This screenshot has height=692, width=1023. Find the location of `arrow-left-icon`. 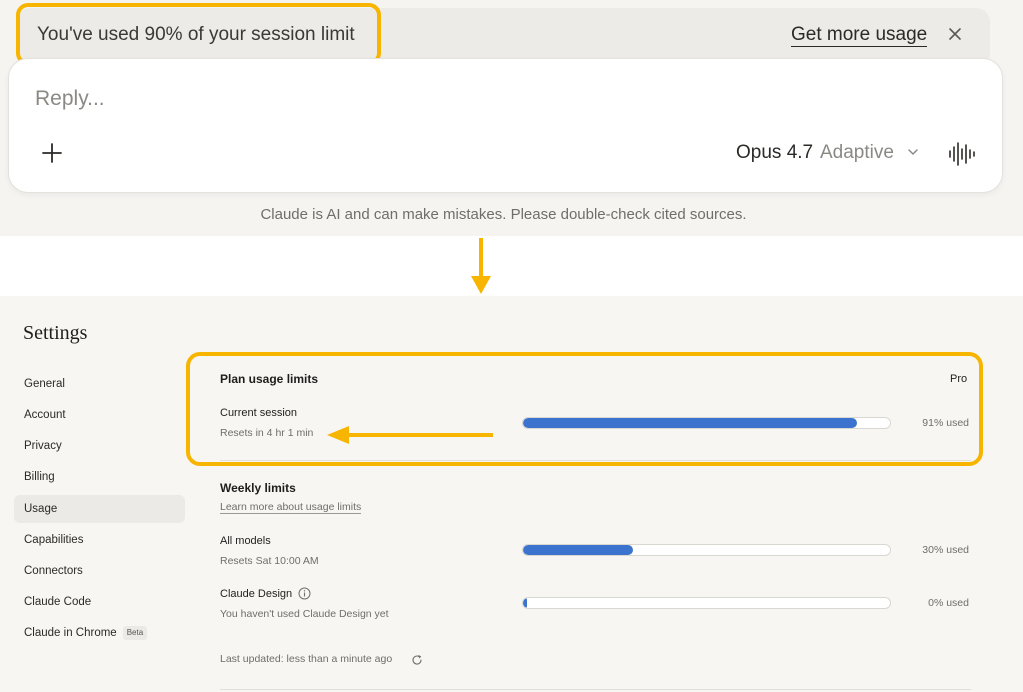

arrow-left-icon is located at coordinates (410, 435).